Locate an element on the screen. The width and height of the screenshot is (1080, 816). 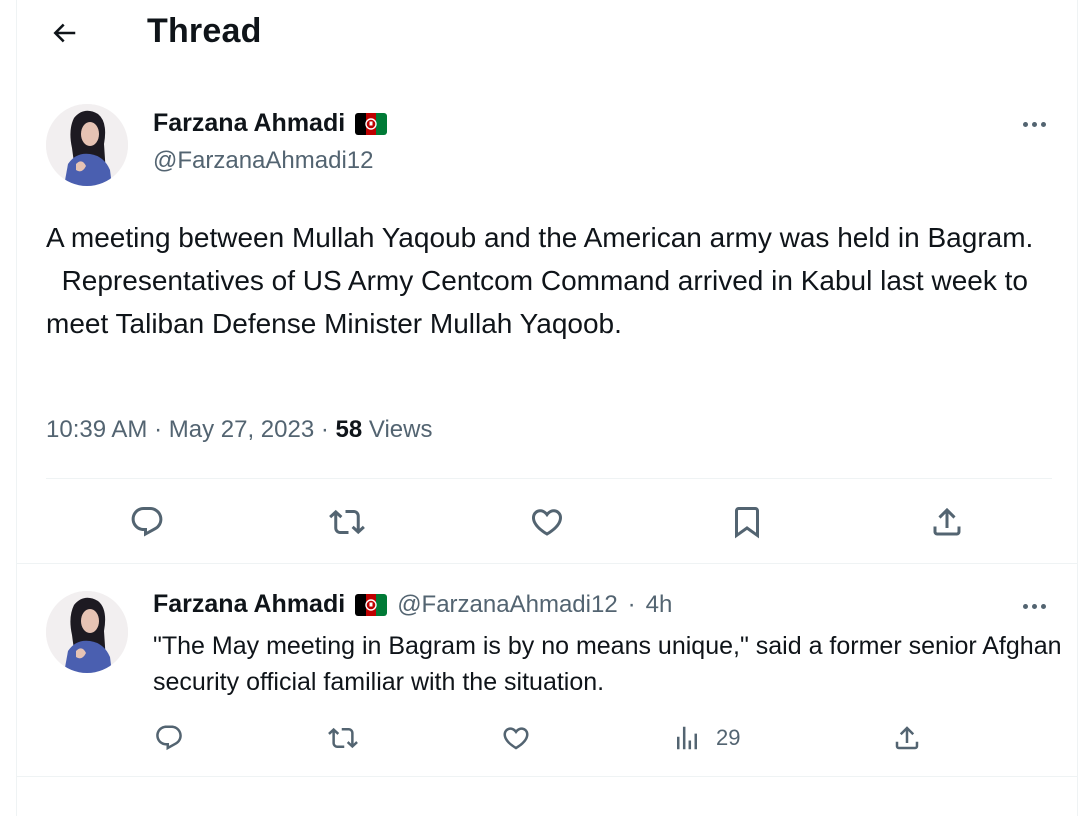
back-button is located at coordinates (64, 33).